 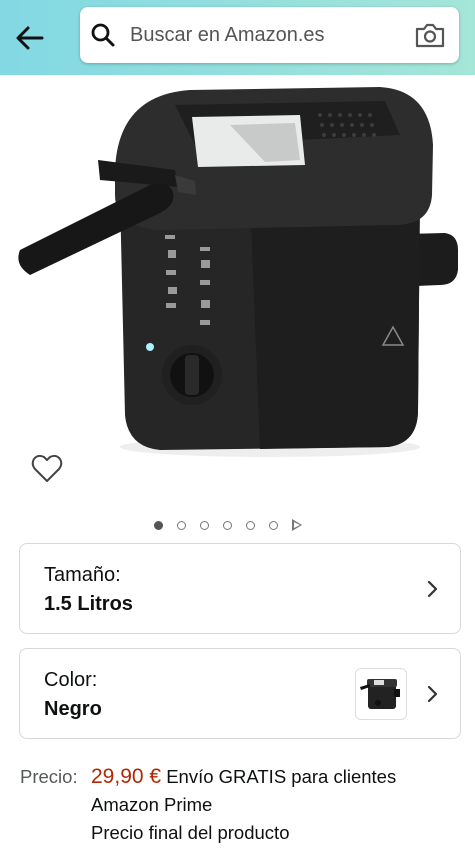 I want to click on heart-icon, so click(x=47, y=469).